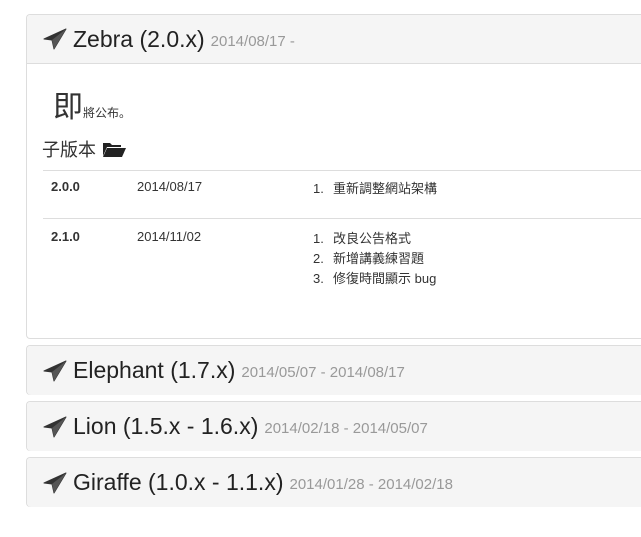 This screenshot has width=641, height=537. Describe the element at coordinates (323, 372) in the screenshot. I see `version-dates: 2014/05/07 - 2014/08/17` at that location.